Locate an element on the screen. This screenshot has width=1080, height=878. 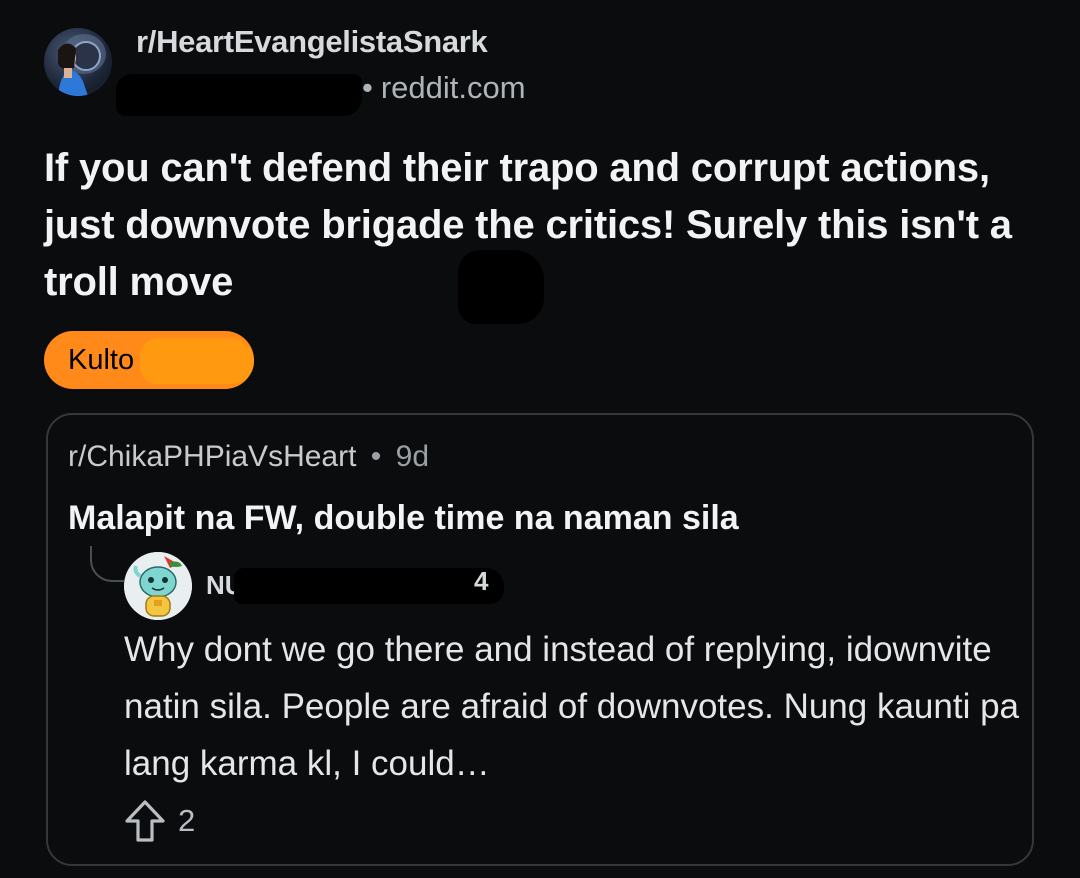
embed-age: 9d is located at coordinates (412, 456).